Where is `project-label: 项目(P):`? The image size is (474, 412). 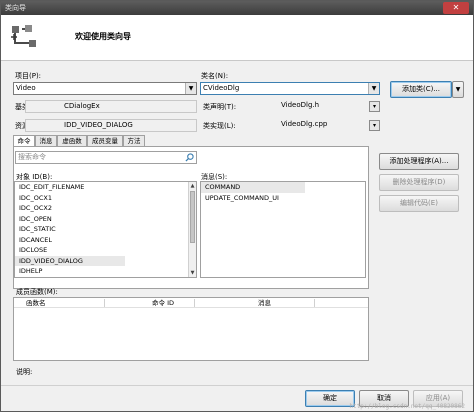
project-label: 项目(P): is located at coordinates (28, 76).